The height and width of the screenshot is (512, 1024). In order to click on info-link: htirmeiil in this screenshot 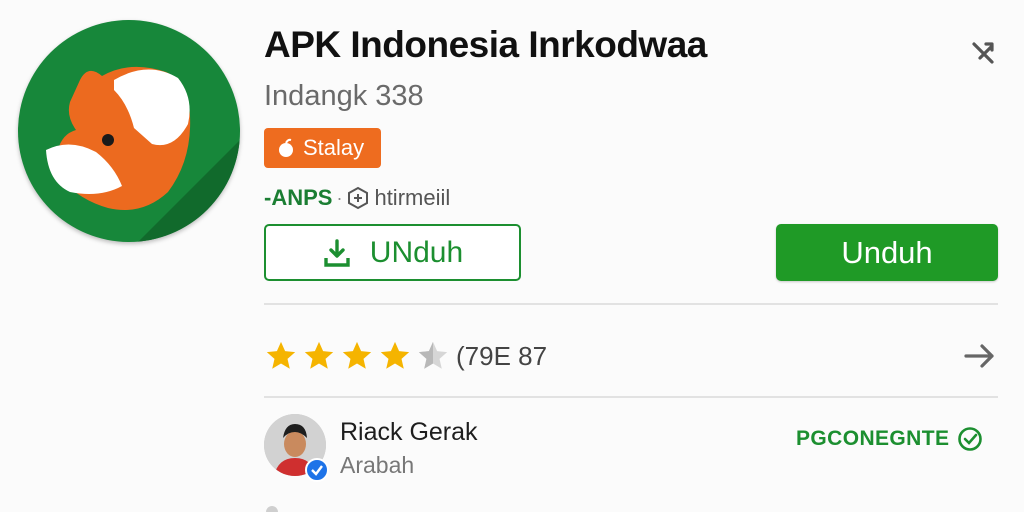, I will do `click(398, 198)`.